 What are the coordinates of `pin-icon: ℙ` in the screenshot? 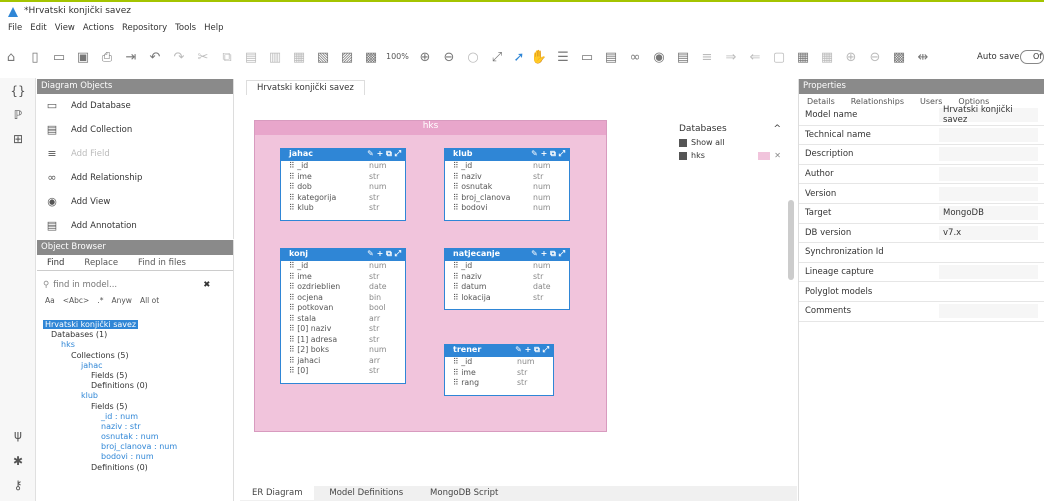 It's located at (18, 118).